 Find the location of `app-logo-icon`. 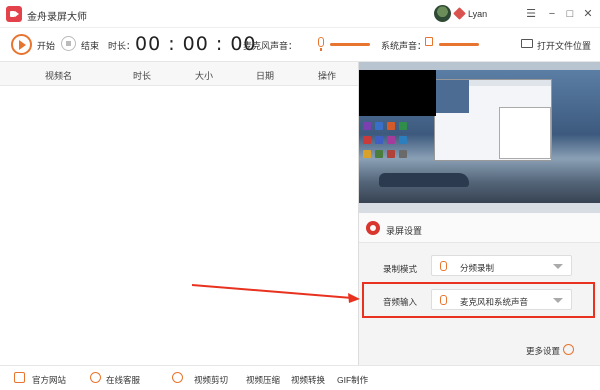

app-logo-icon is located at coordinates (14, 14).